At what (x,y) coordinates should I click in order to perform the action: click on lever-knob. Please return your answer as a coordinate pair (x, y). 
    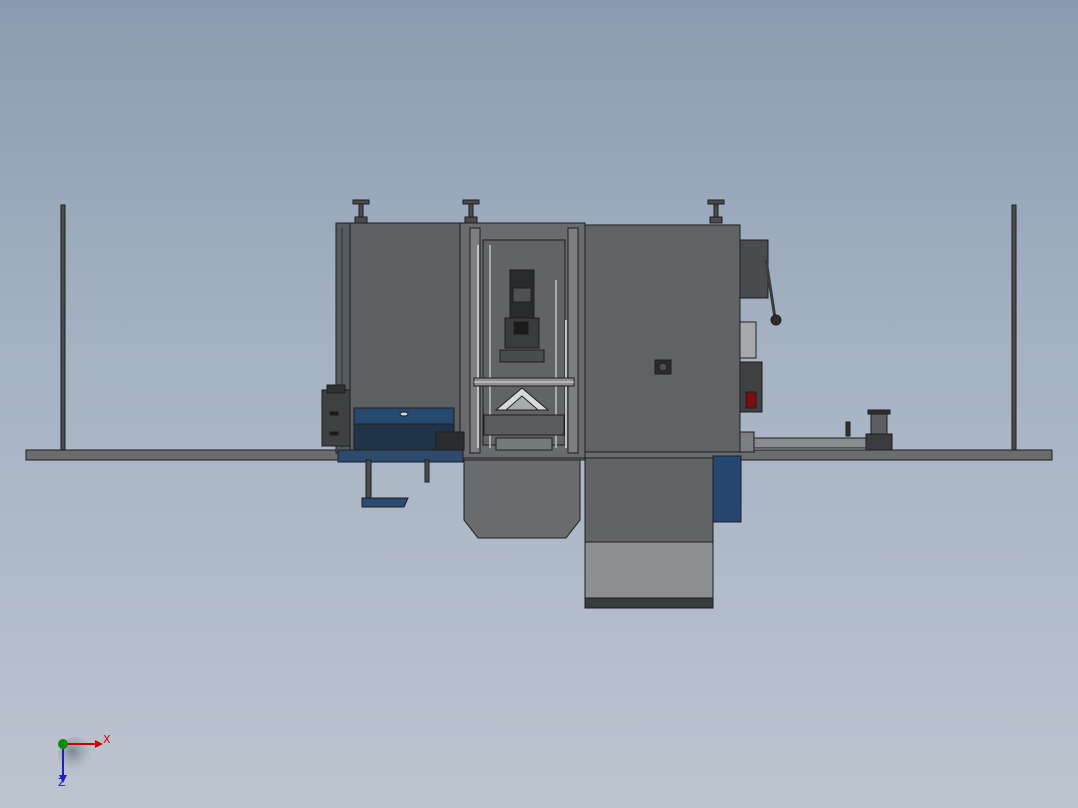
    Looking at the image, I should click on (776, 320).